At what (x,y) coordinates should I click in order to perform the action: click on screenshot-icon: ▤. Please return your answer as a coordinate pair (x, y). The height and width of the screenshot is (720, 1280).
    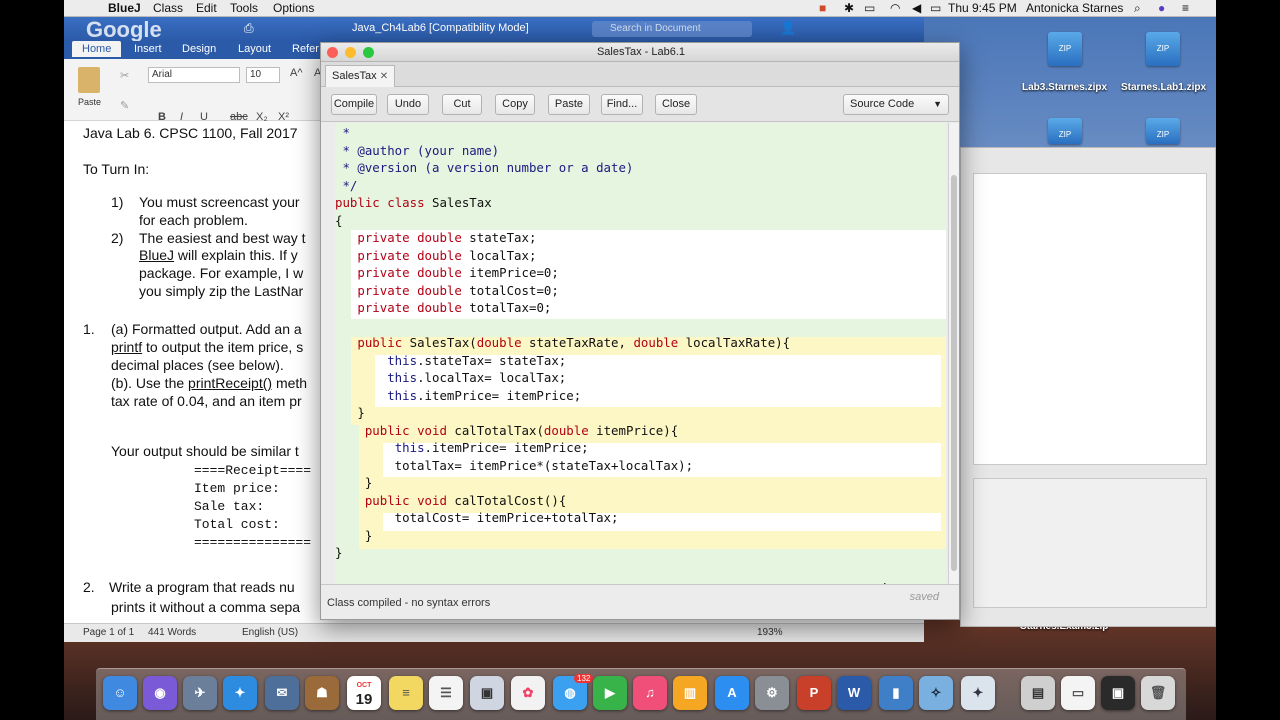
    Looking at the image, I should click on (1038, 693).